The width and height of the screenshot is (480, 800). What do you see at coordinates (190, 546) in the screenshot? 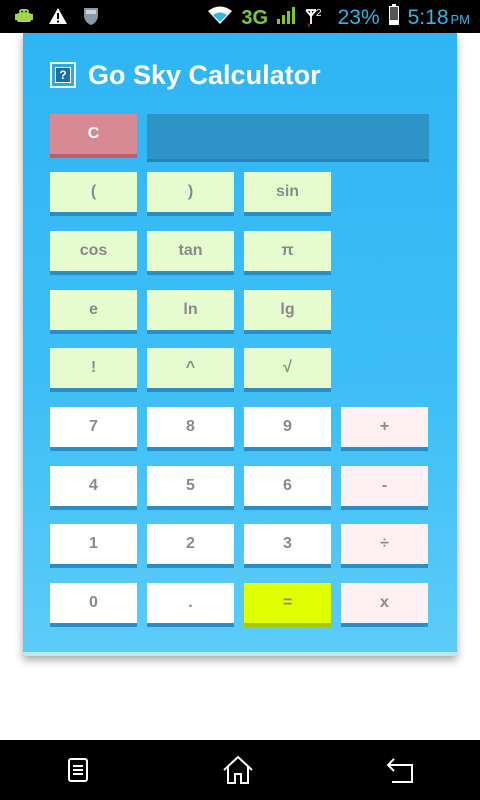
I see `digit-2-button: 2` at bounding box center [190, 546].